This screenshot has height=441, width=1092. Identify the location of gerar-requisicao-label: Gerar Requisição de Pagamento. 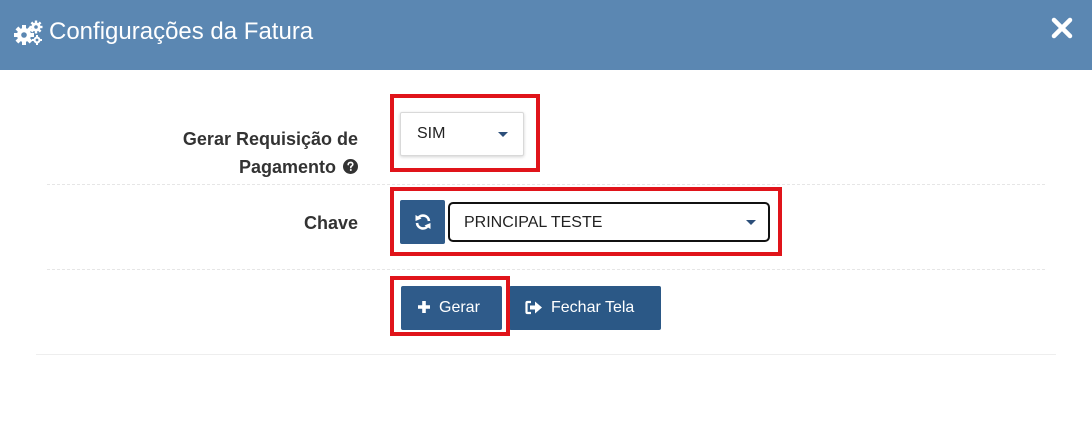
(270, 153).